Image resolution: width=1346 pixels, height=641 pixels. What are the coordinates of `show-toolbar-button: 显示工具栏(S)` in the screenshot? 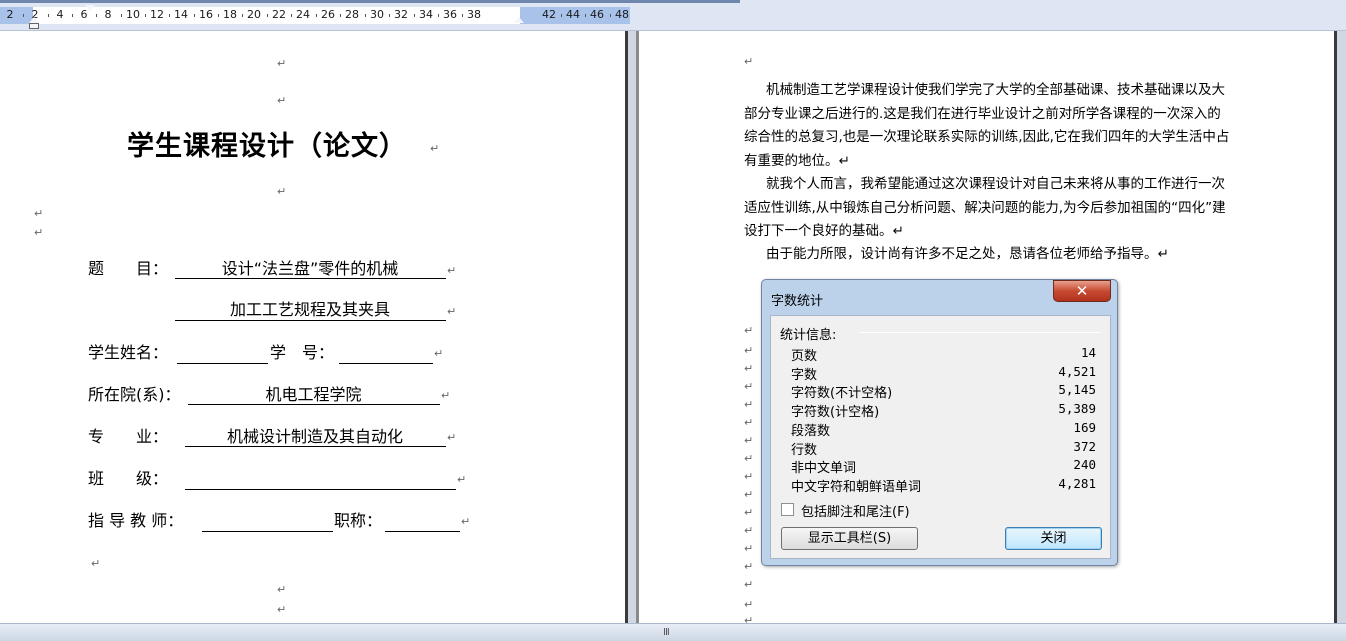 It's located at (849, 538).